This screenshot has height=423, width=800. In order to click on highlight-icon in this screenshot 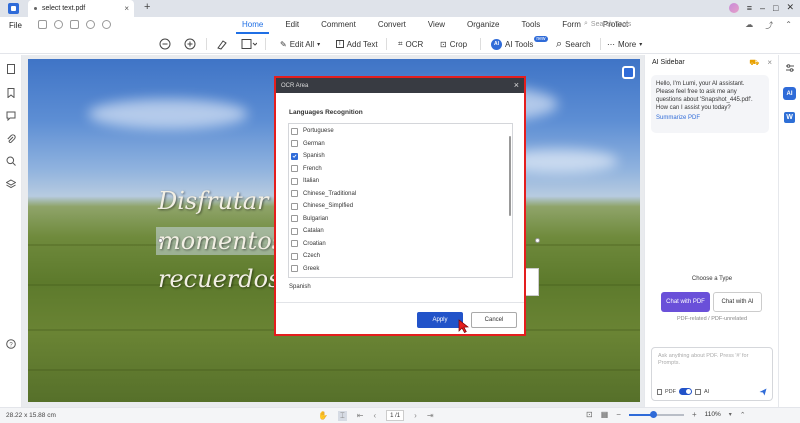, I will do `click(222, 44)`.